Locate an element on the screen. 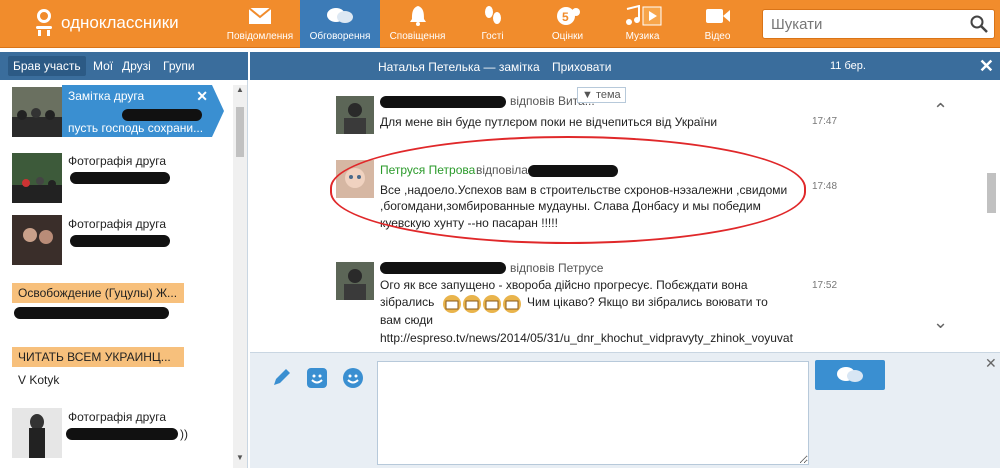  bell-icon is located at coordinates (418, 16).